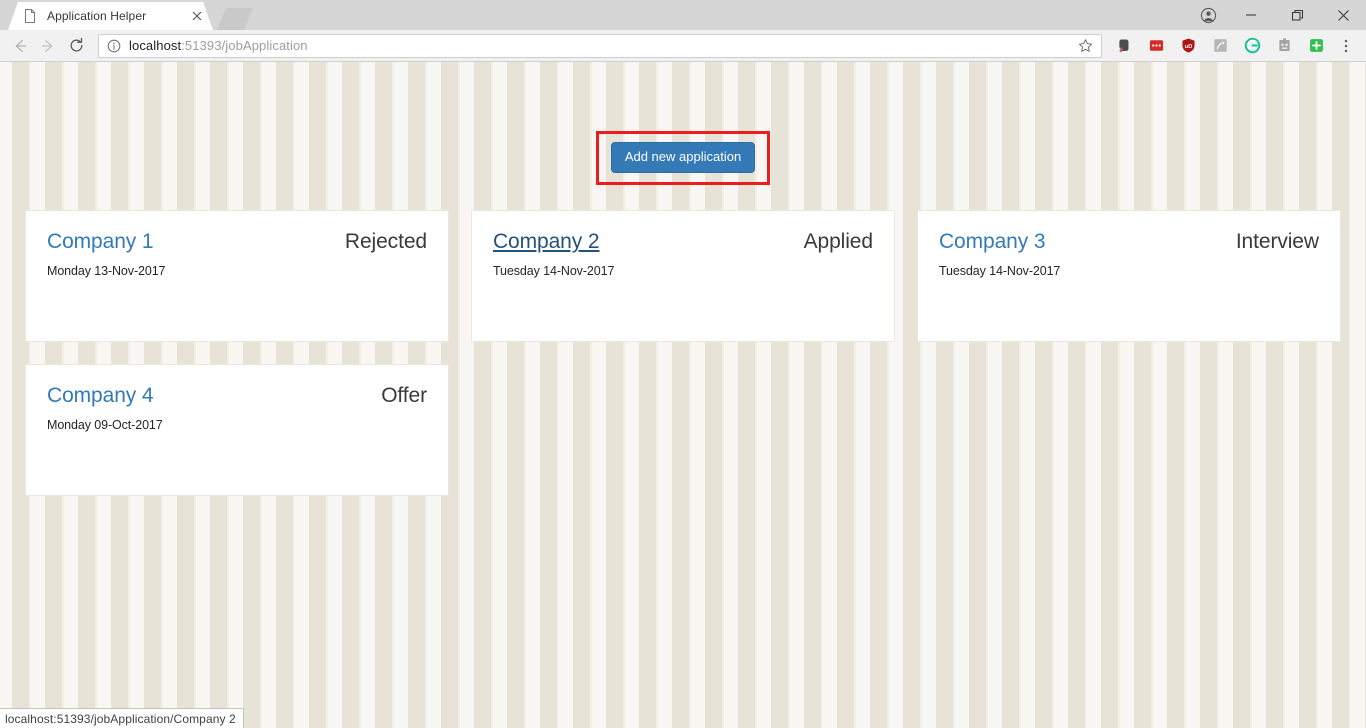 Image resolution: width=1366 pixels, height=728 pixels. I want to click on company-link: Company 3, so click(992, 242).